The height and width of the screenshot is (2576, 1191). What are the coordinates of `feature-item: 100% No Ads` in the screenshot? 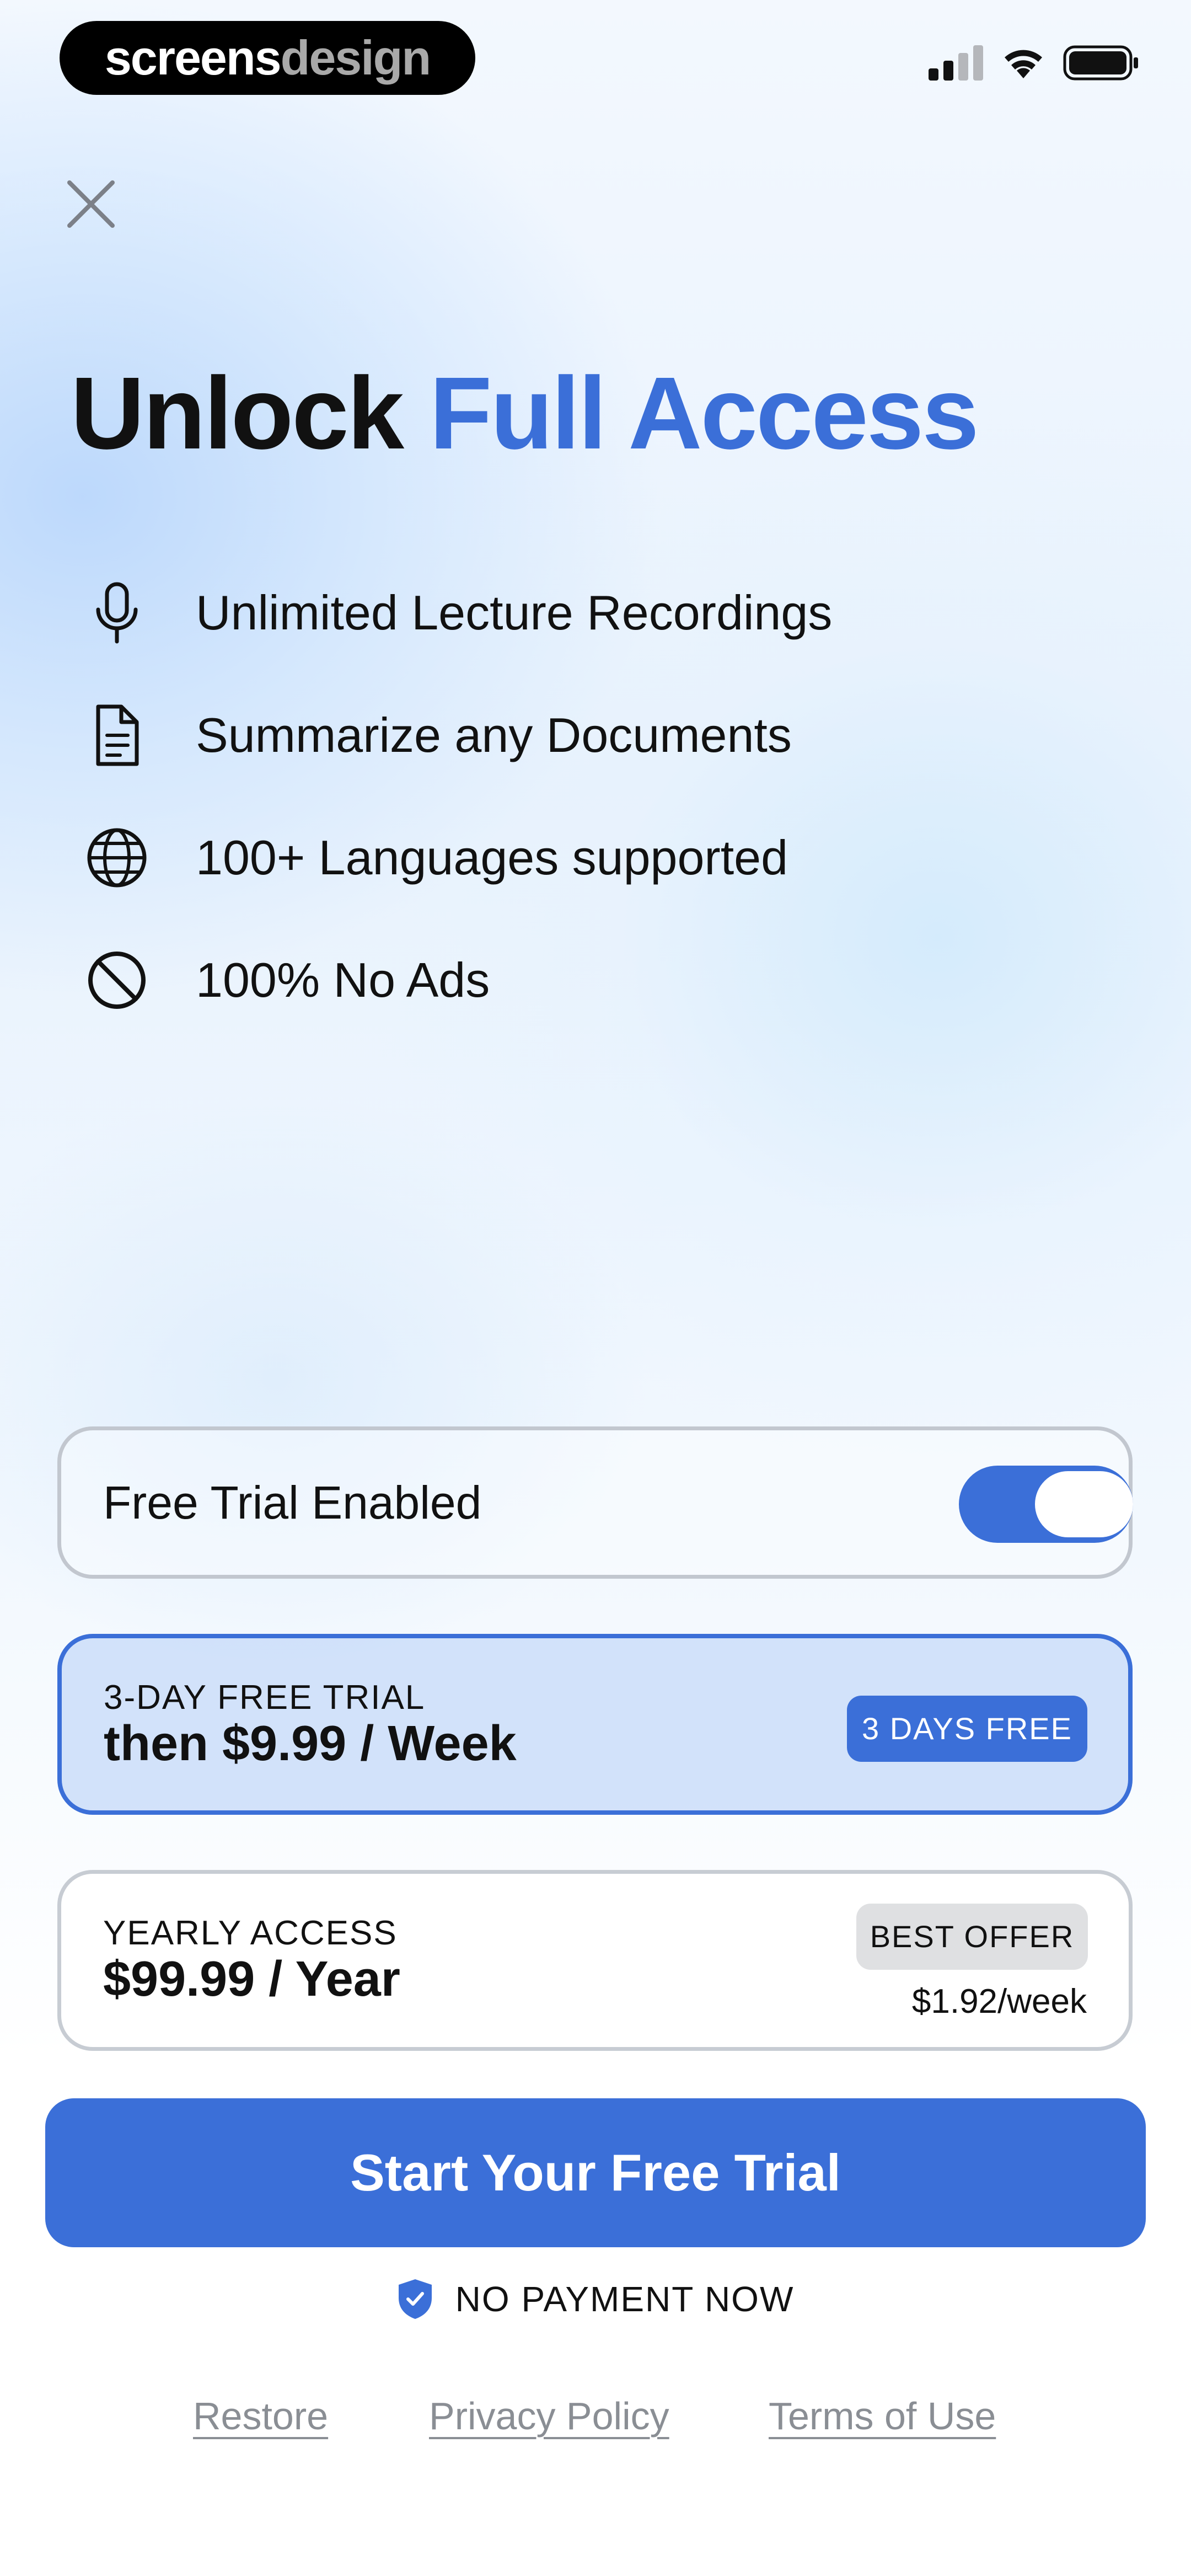 It's located at (606, 980).